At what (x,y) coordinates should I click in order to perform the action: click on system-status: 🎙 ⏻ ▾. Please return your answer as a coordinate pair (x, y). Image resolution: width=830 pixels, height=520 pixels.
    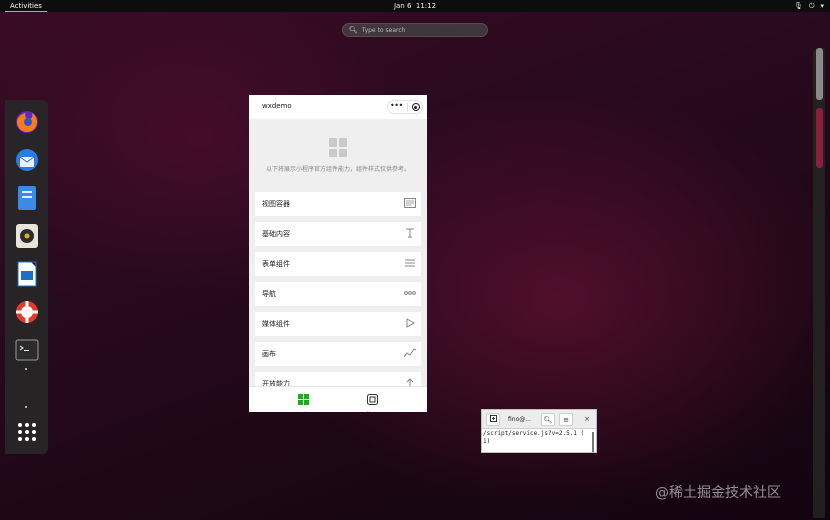
    Looking at the image, I should click on (809, 6).